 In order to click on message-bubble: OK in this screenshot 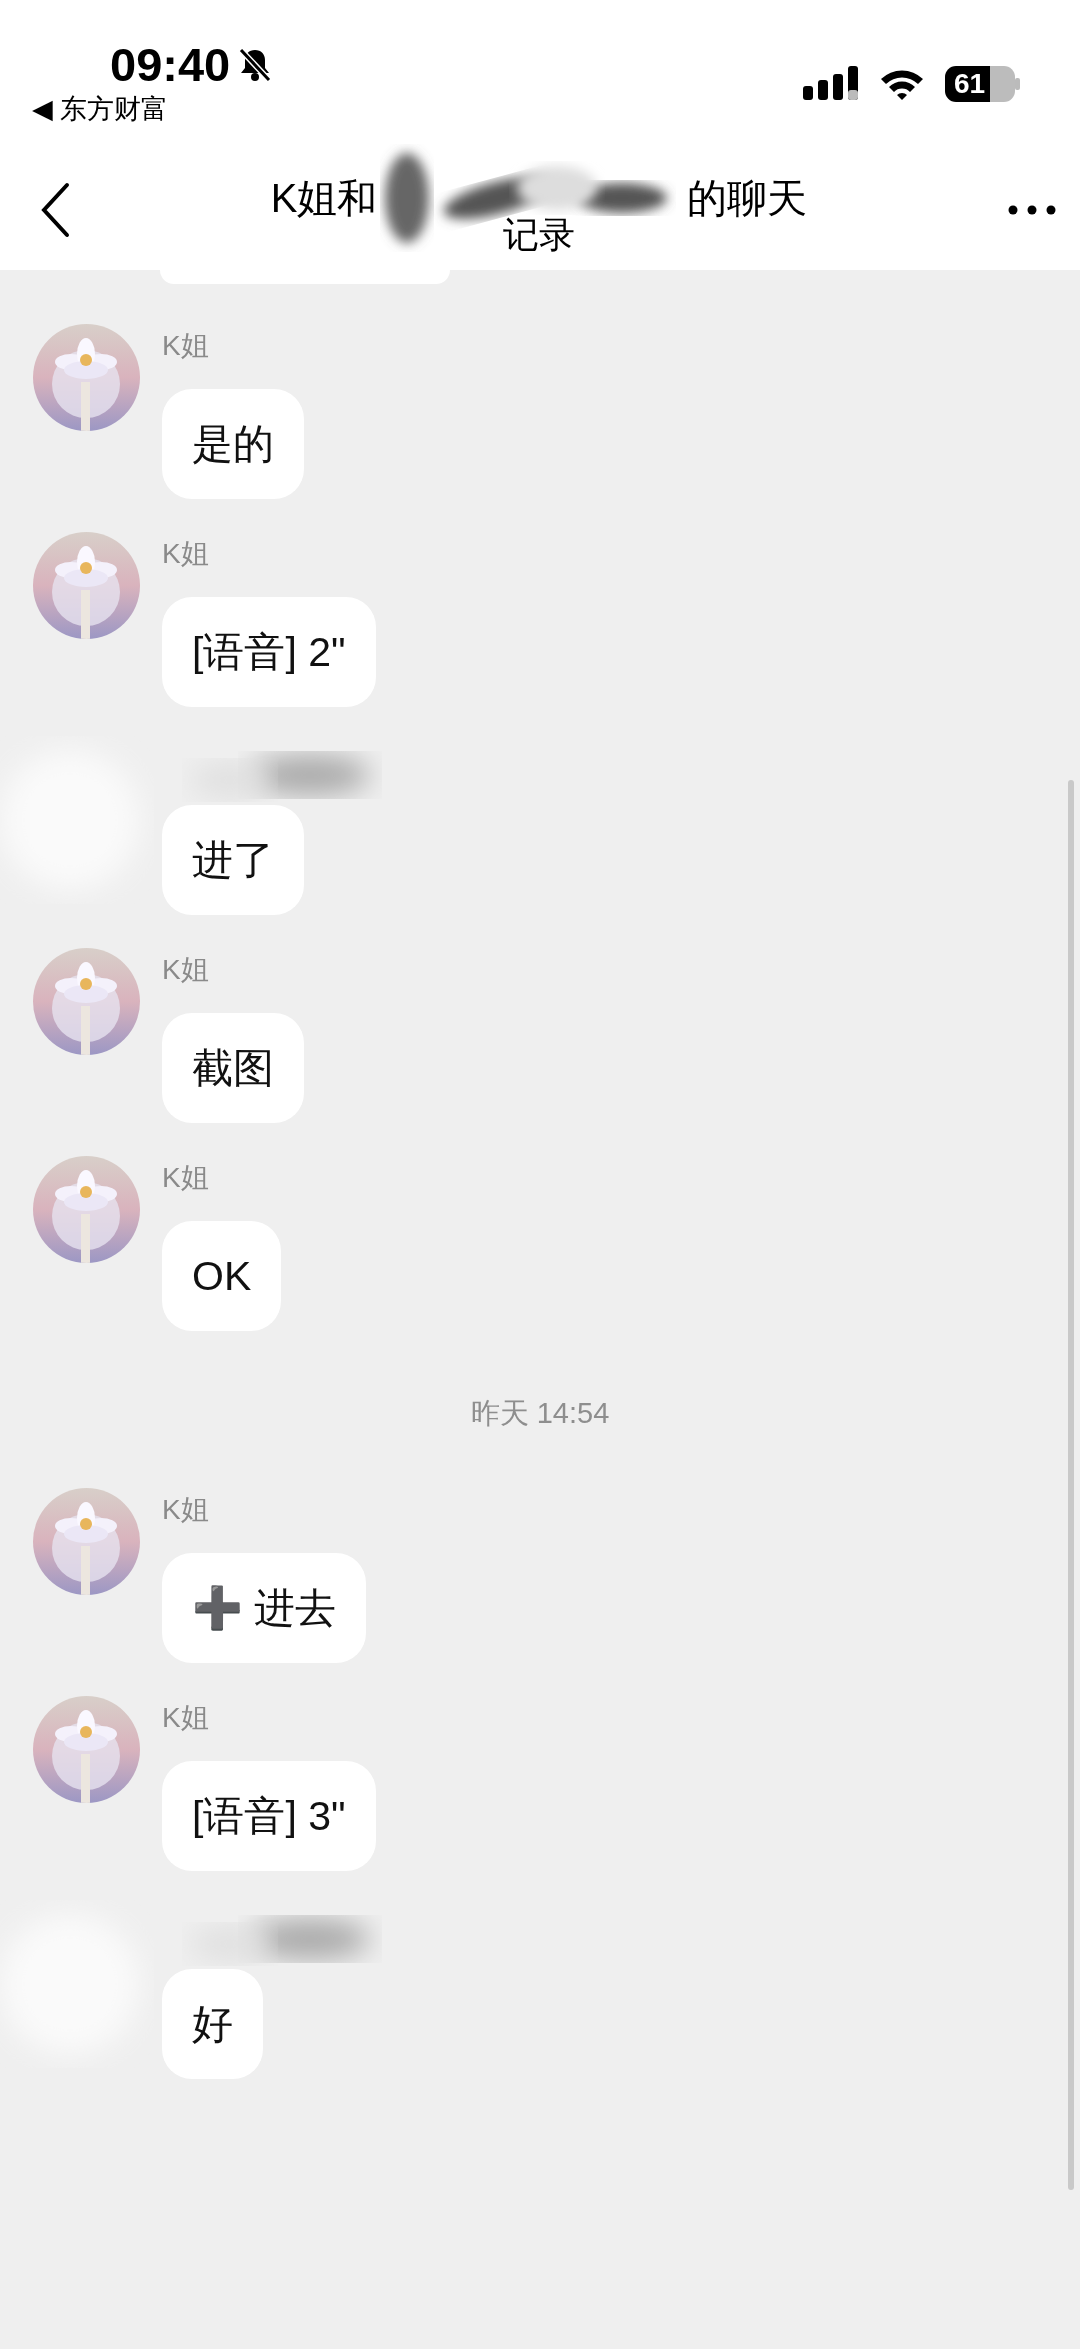, I will do `click(222, 1276)`.